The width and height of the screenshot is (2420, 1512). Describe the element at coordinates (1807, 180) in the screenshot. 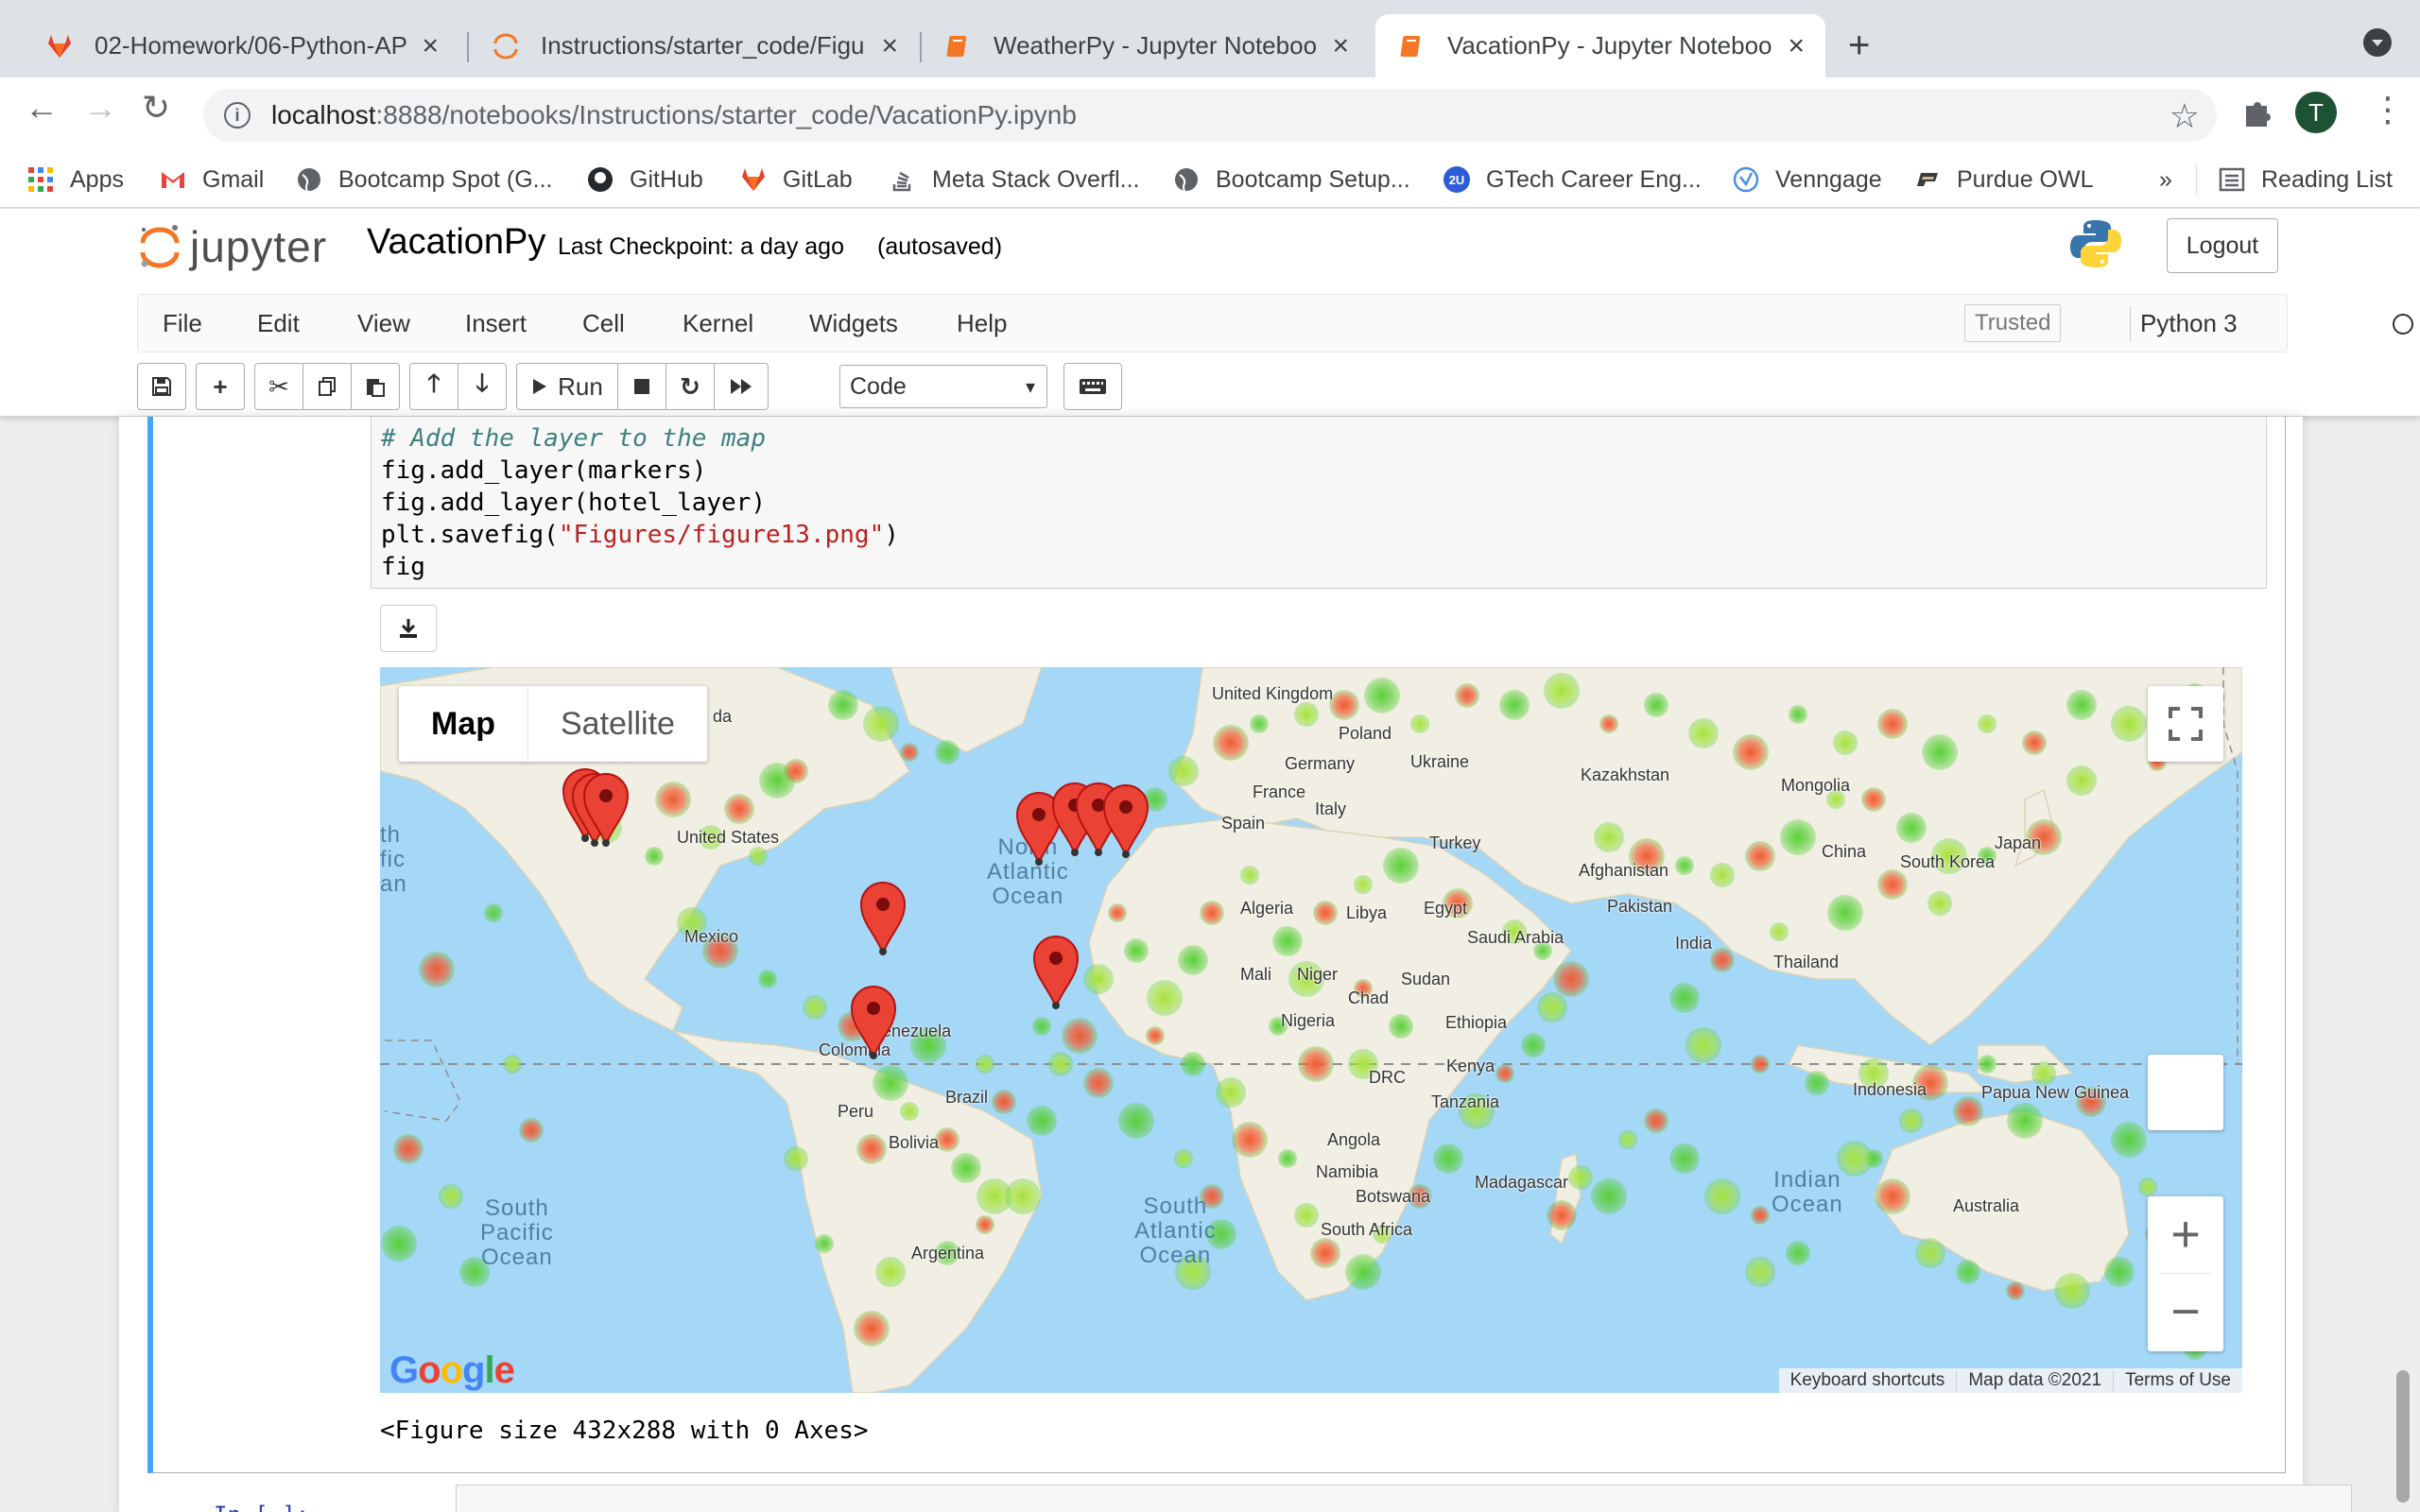

I see `bookmark-venngage: Venngage` at that location.